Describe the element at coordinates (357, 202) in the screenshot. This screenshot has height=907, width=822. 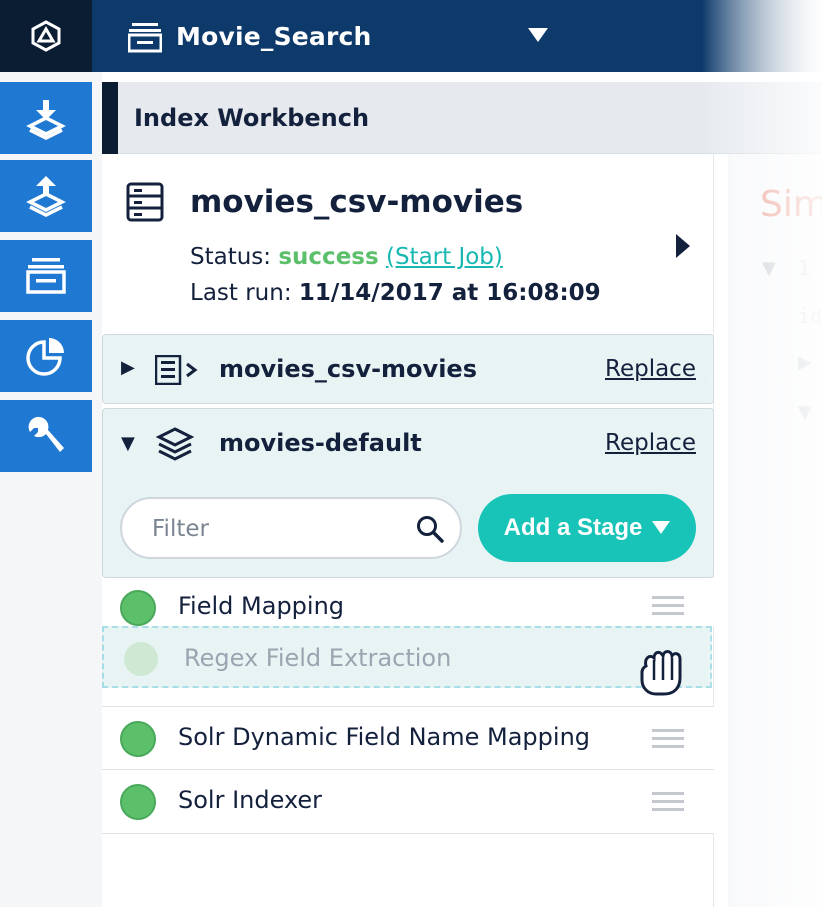
I see `datasource-name: movies_csv-movies` at that location.